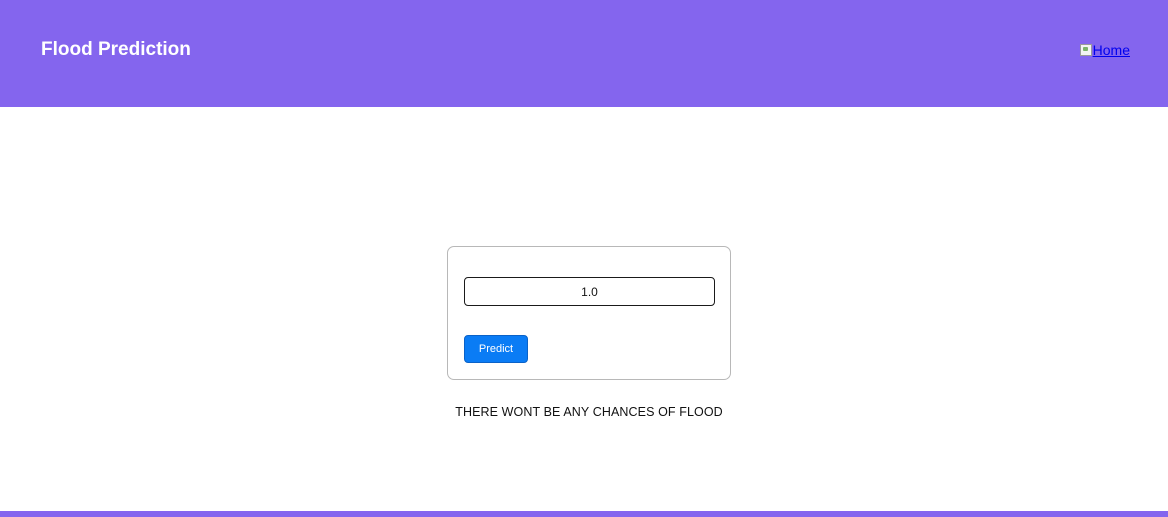  Describe the element at coordinates (589, 313) in the screenshot. I see `prediction-form: Predict` at that location.